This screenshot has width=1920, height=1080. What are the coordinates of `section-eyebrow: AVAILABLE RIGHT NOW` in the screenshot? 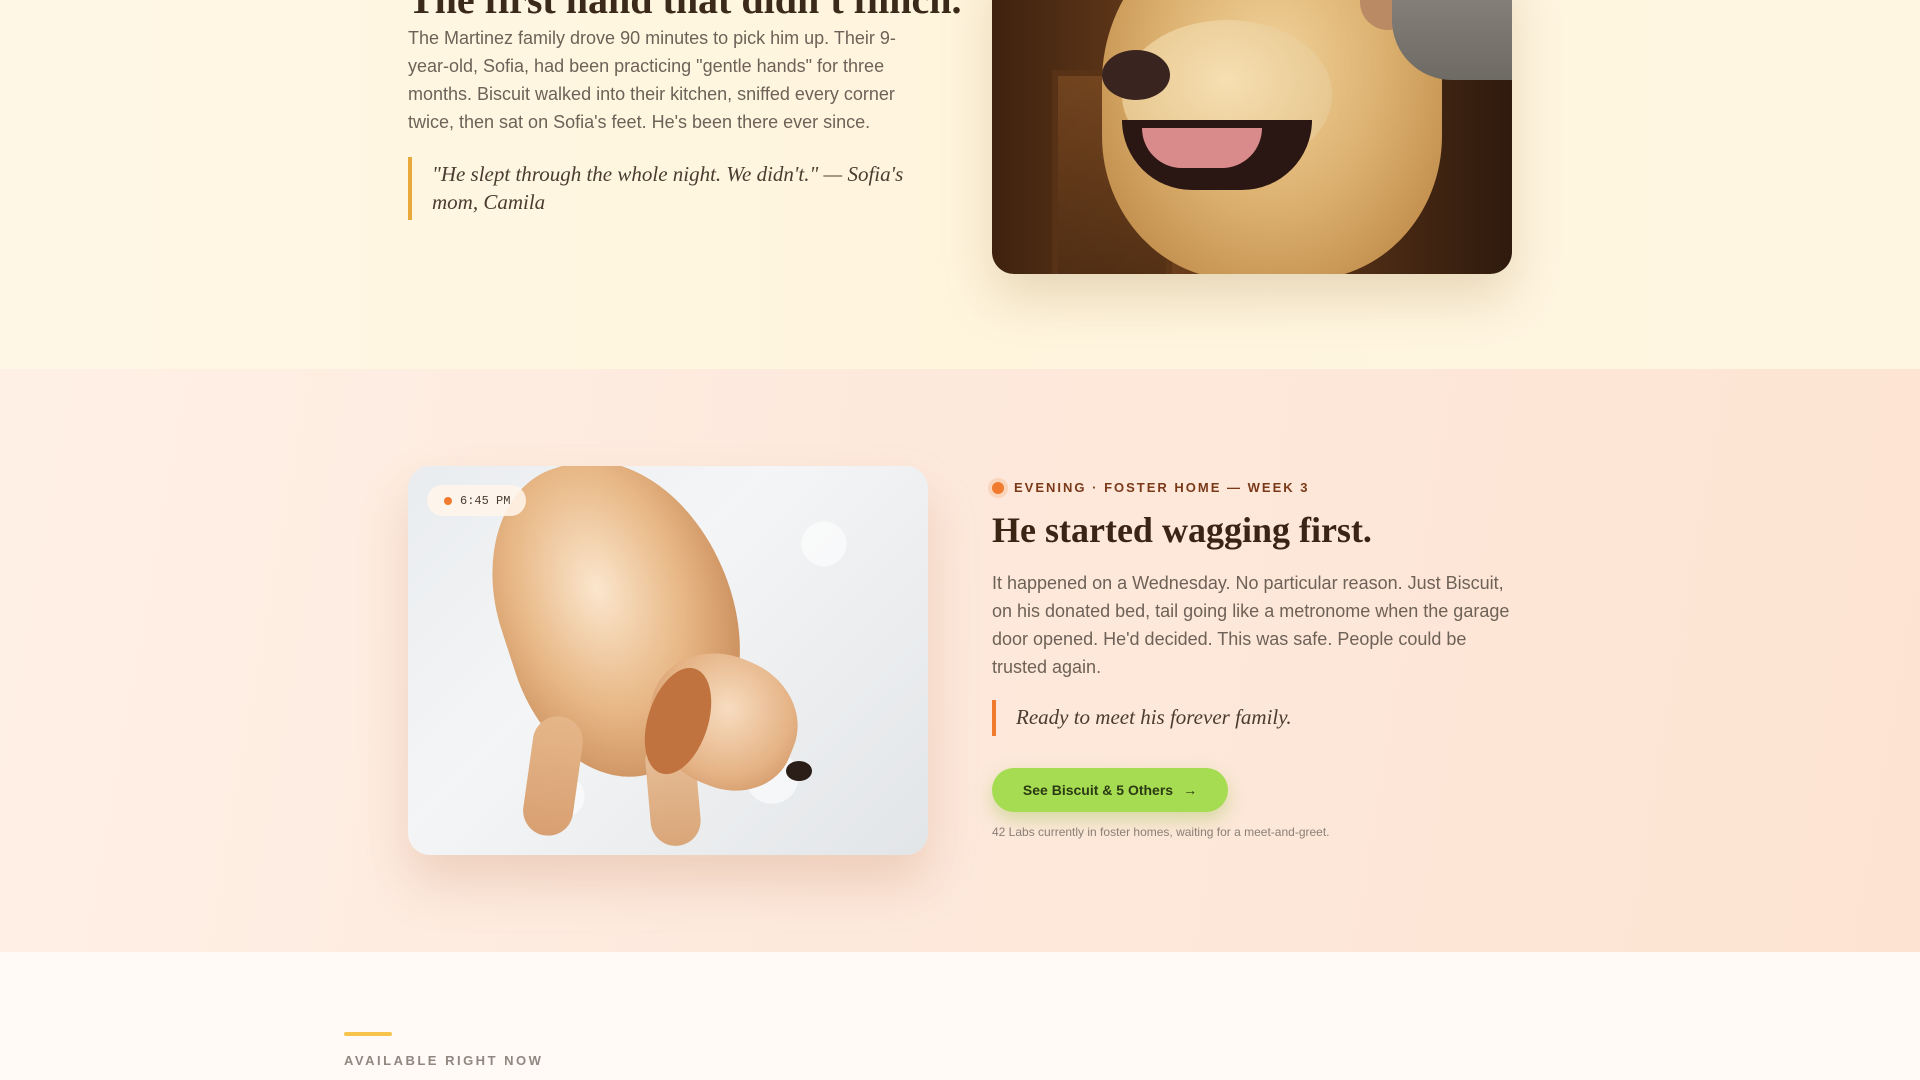 It's located at (444, 1060).